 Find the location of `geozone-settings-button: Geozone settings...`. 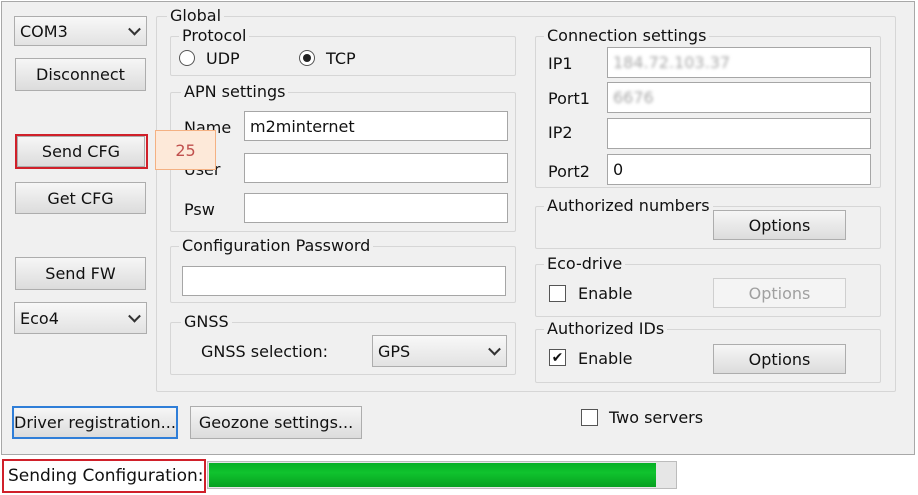

geozone-settings-button: Geozone settings... is located at coordinates (276, 422).